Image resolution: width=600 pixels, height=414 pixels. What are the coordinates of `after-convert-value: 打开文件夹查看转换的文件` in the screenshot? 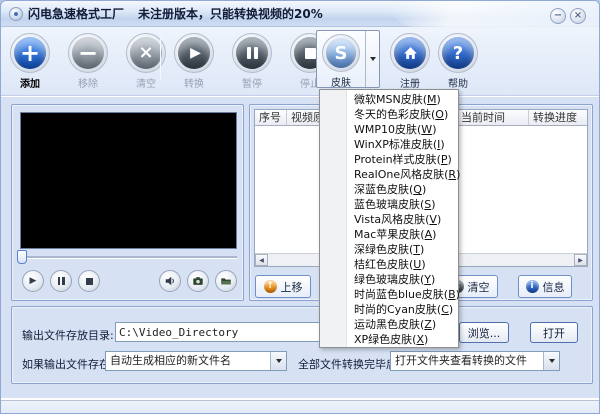 It's located at (461, 360).